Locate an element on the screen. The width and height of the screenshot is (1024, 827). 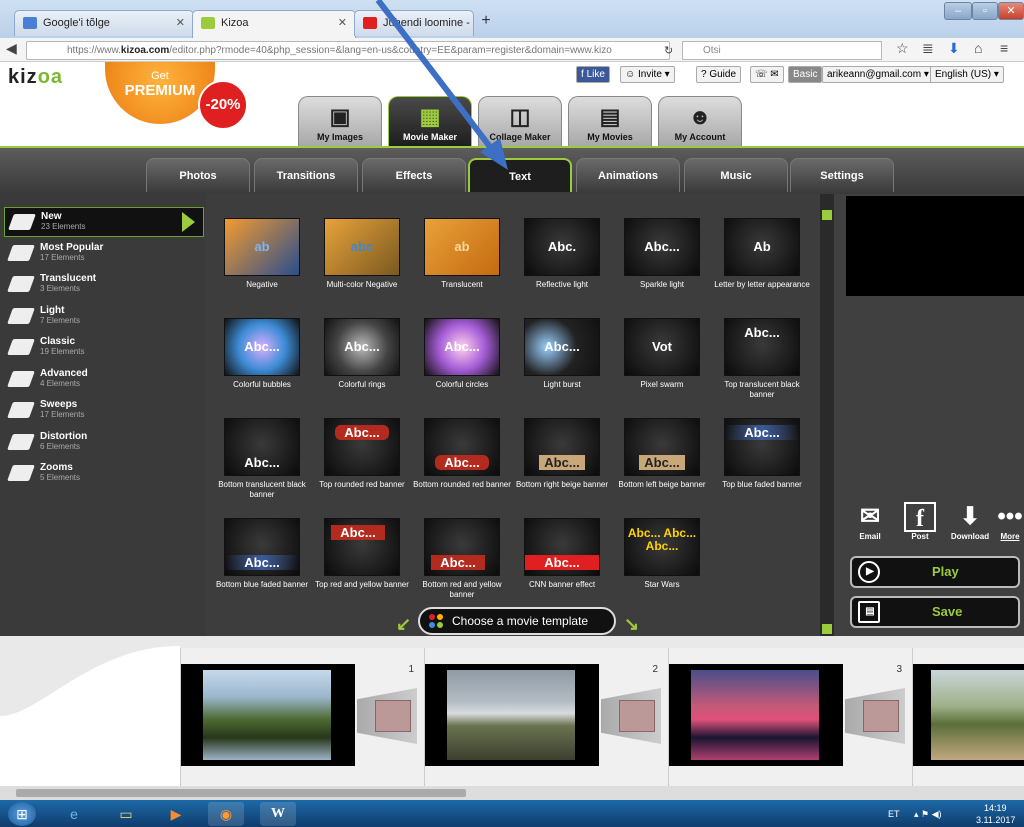
language-dropdown: English (US) ▾ is located at coordinates (967, 74).